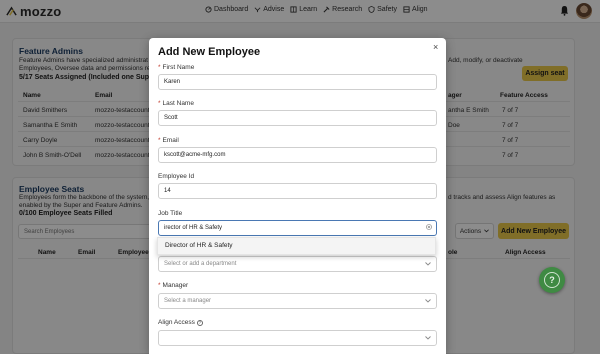 The image size is (600, 354). I want to click on align-access-label: Align Access ?, so click(180, 322).